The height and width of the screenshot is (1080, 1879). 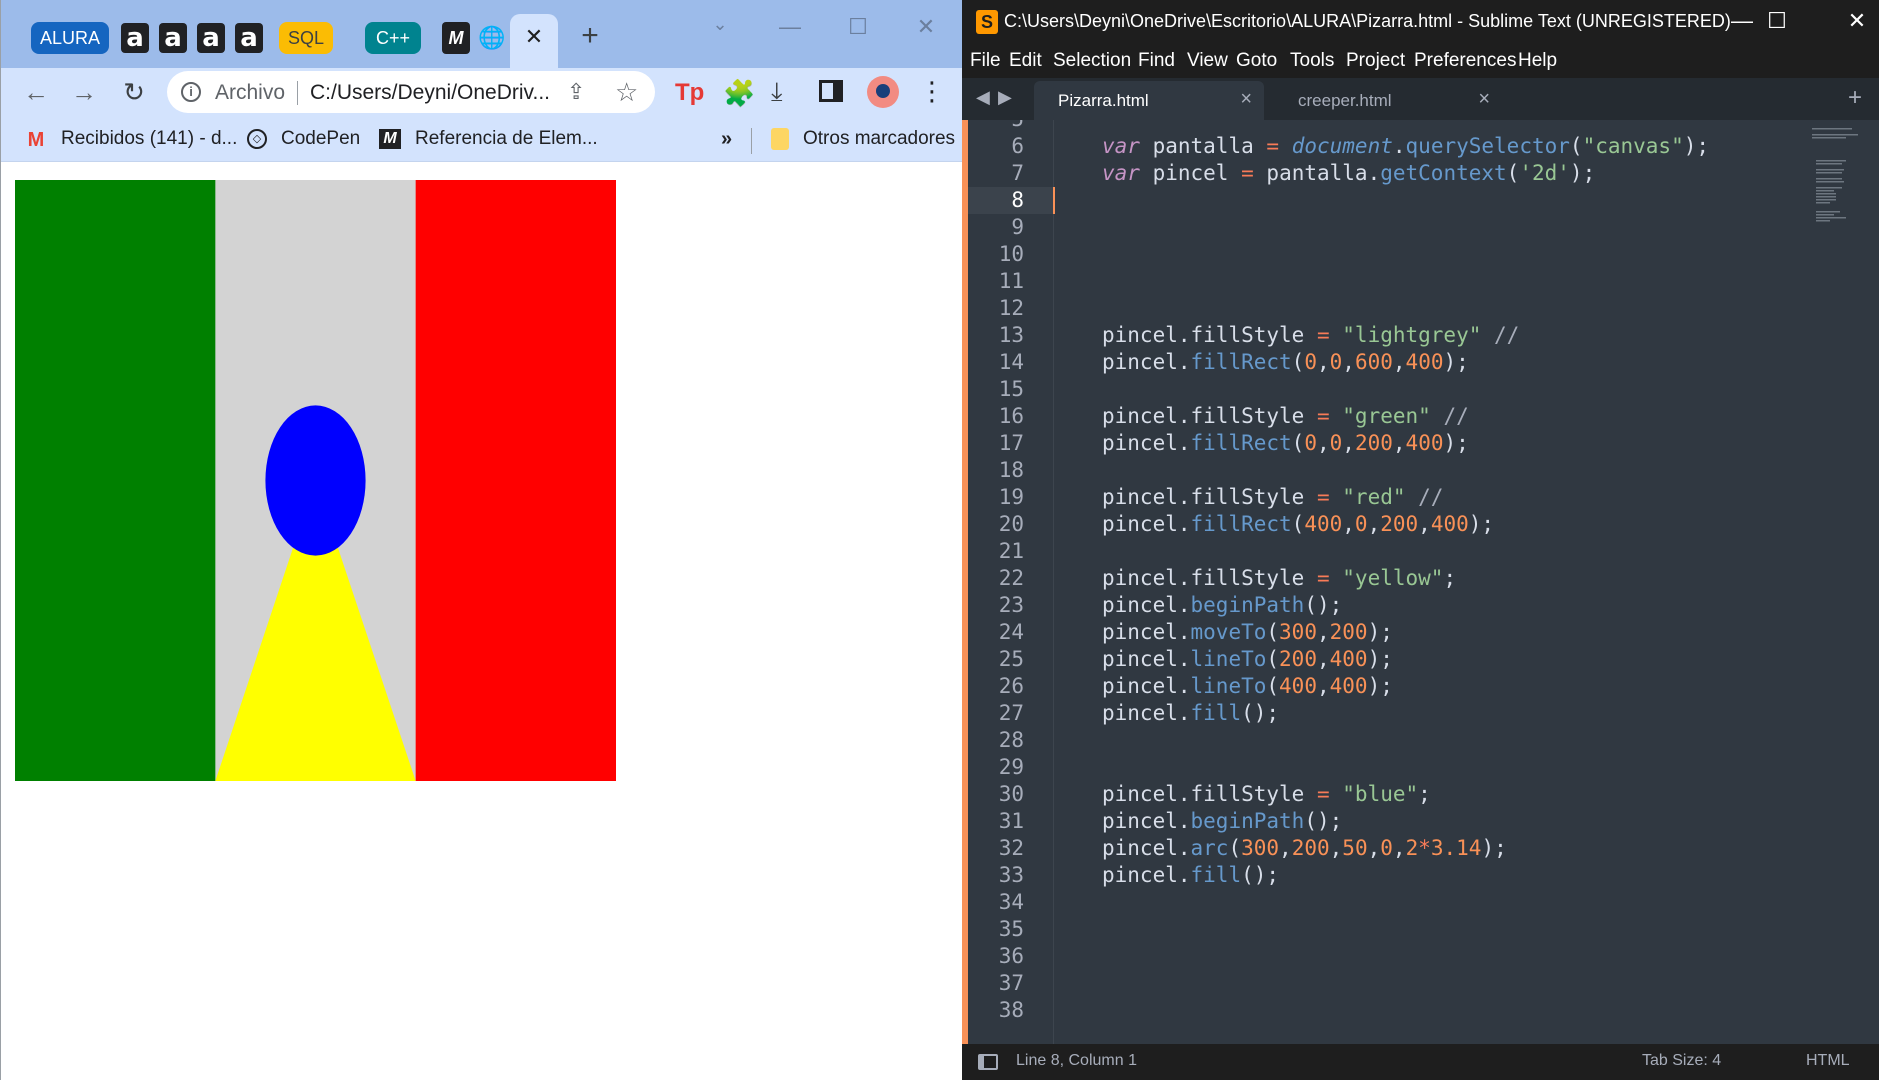 What do you see at coordinates (393, 38) in the screenshot?
I see `tab-cpp: C++` at bounding box center [393, 38].